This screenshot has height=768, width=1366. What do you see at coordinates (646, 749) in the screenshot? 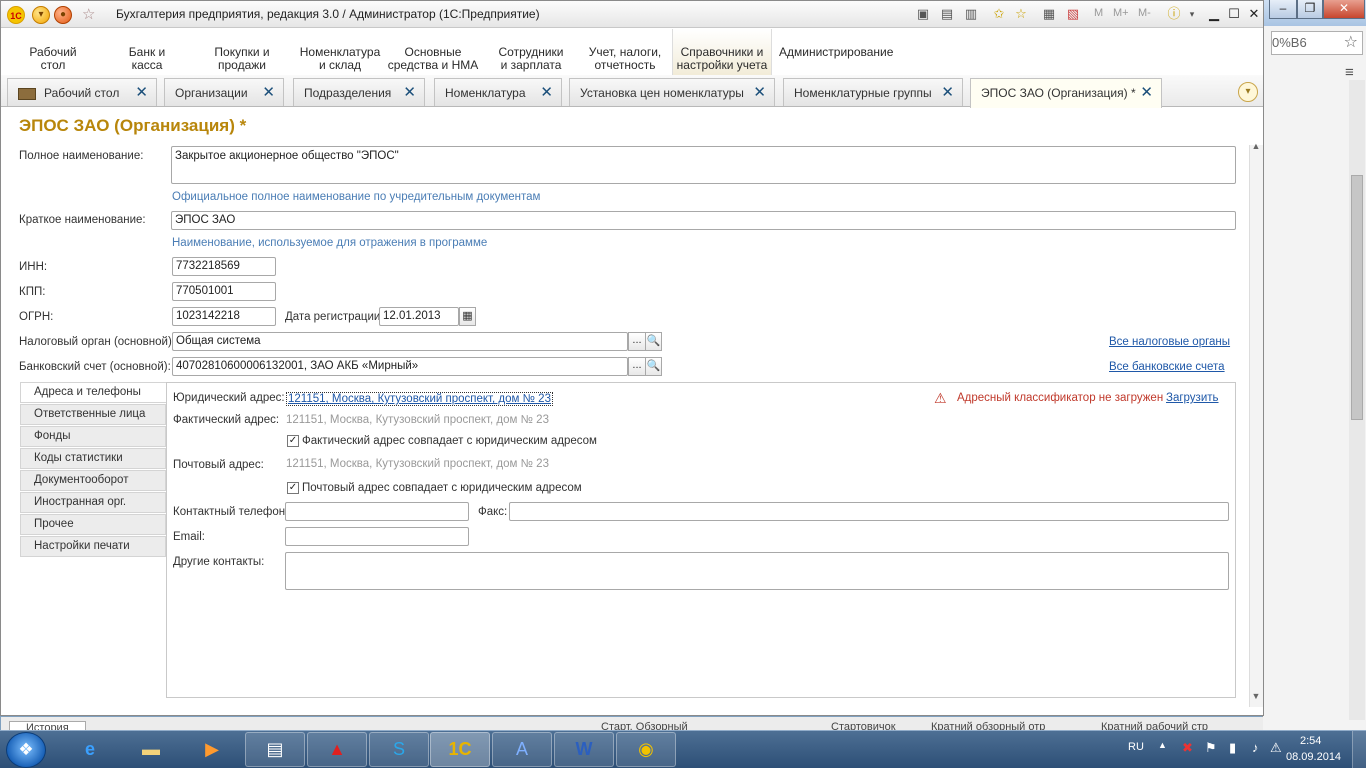
I see `chrome-icon: ◉` at bounding box center [646, 749].